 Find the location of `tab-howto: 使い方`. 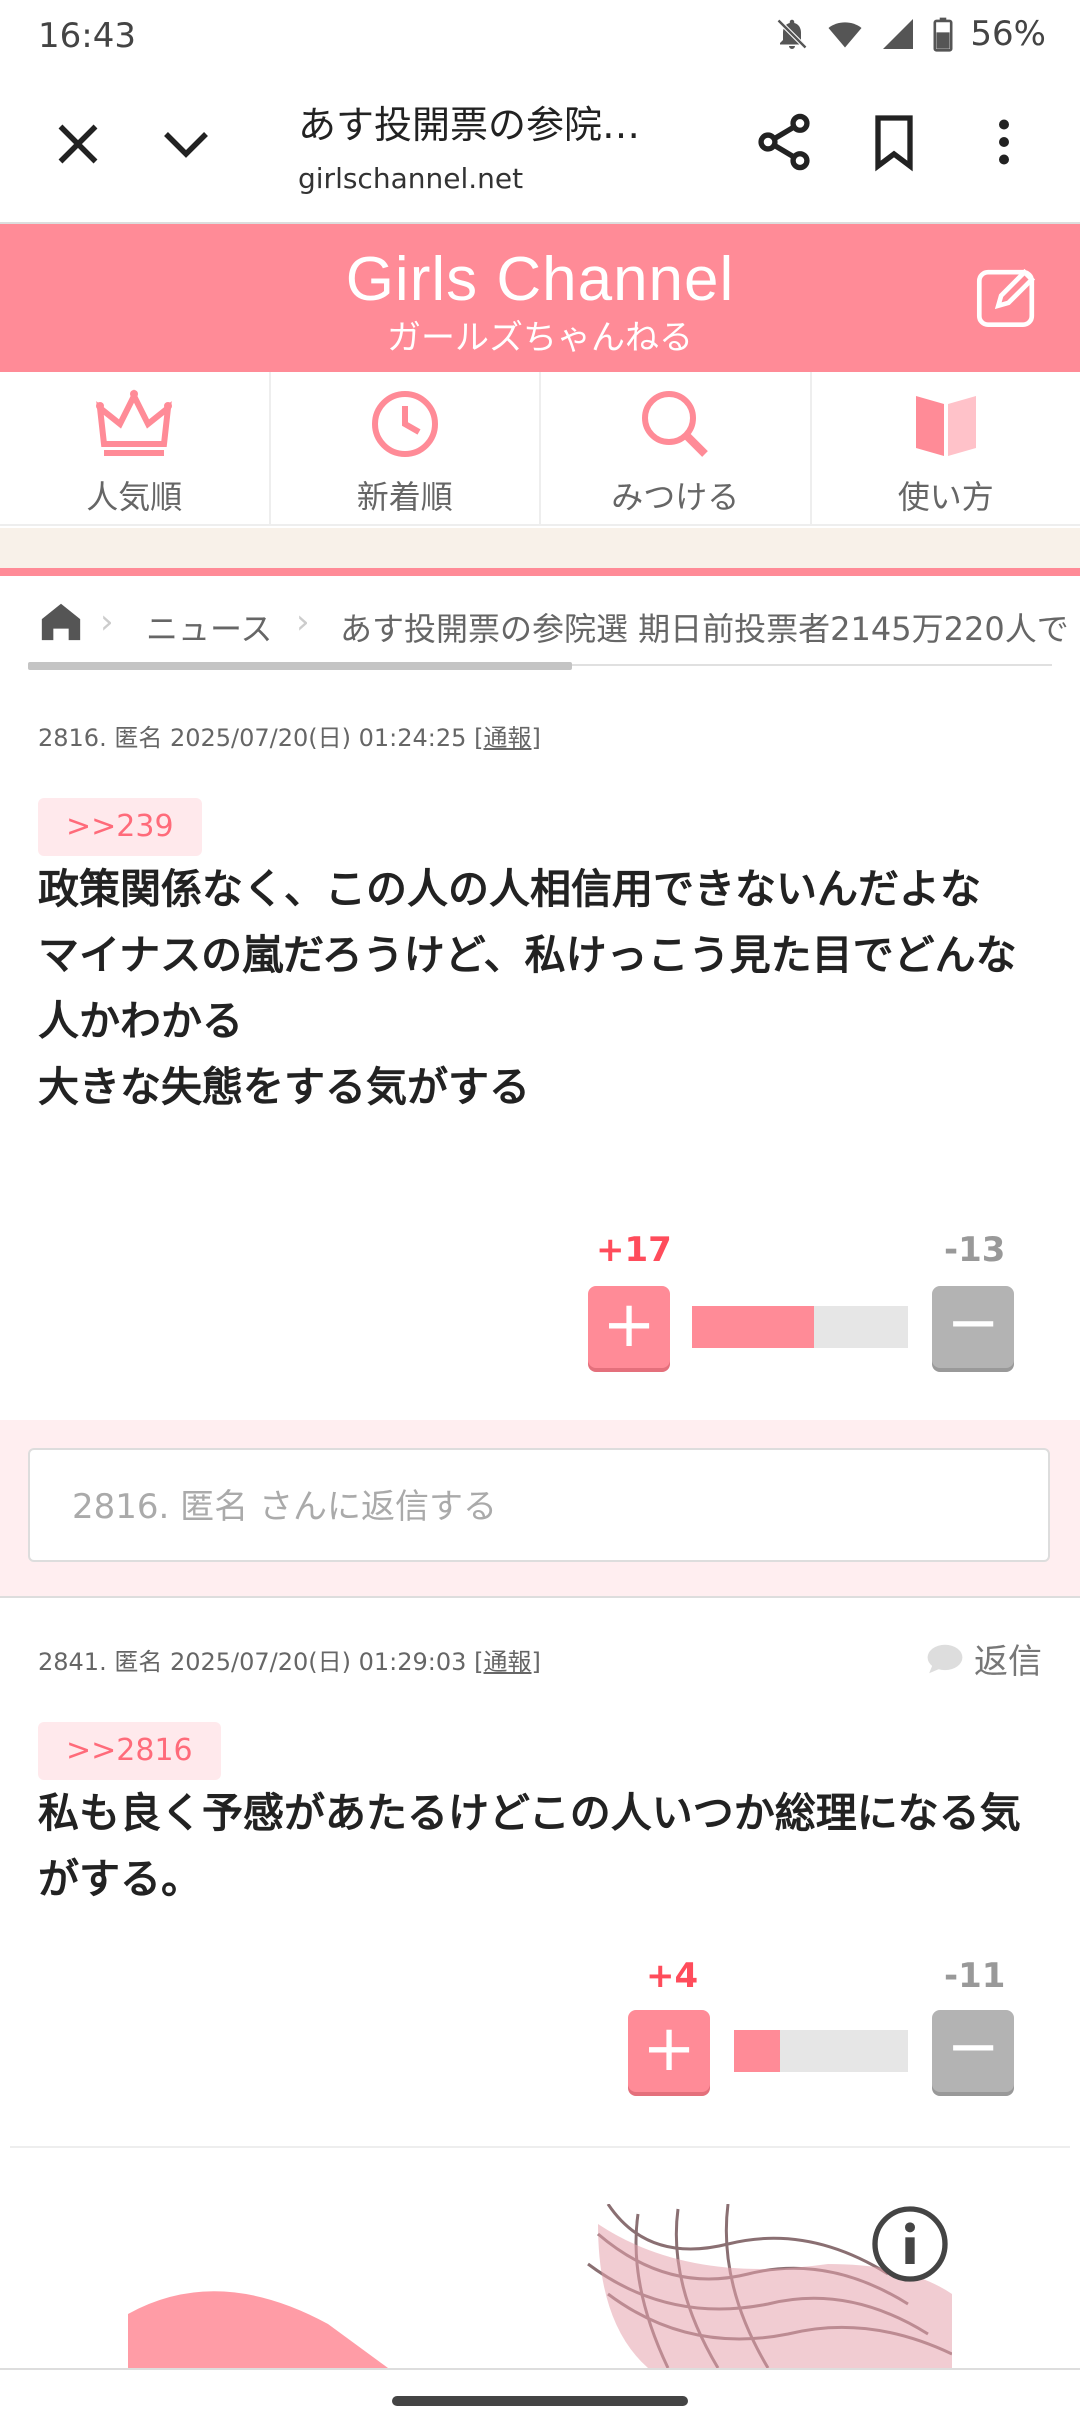

tab-howto: 使い方 is located at coordinates (946, 448).